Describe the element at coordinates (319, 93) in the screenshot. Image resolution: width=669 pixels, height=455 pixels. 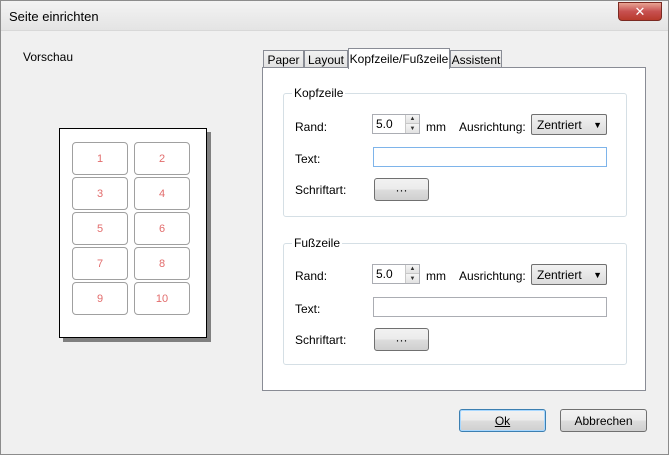
I see `header-group-title: Kopfzeile` at that location.